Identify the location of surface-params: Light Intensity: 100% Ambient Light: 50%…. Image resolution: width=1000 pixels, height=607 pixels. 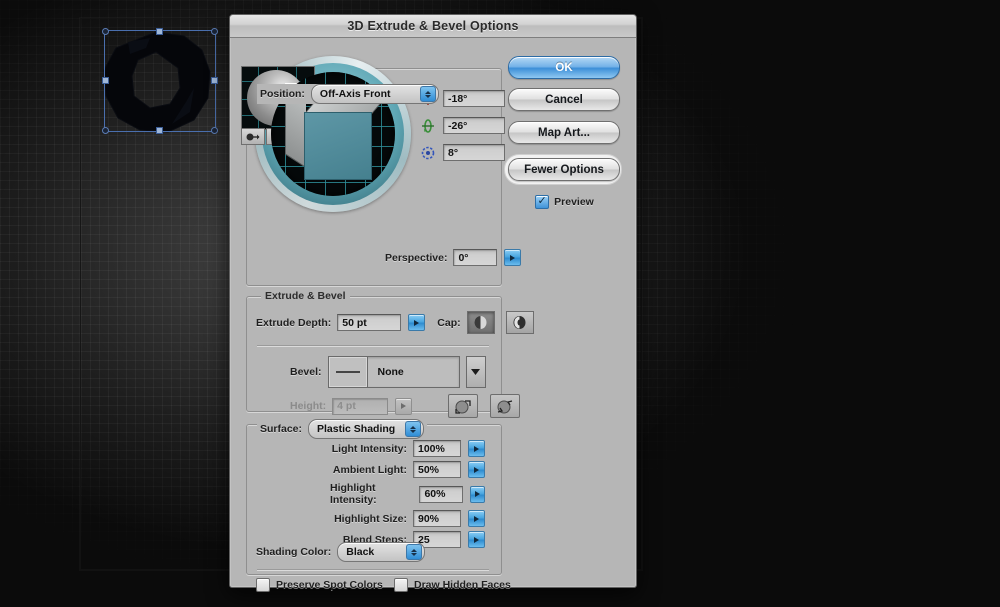
(407, 494).